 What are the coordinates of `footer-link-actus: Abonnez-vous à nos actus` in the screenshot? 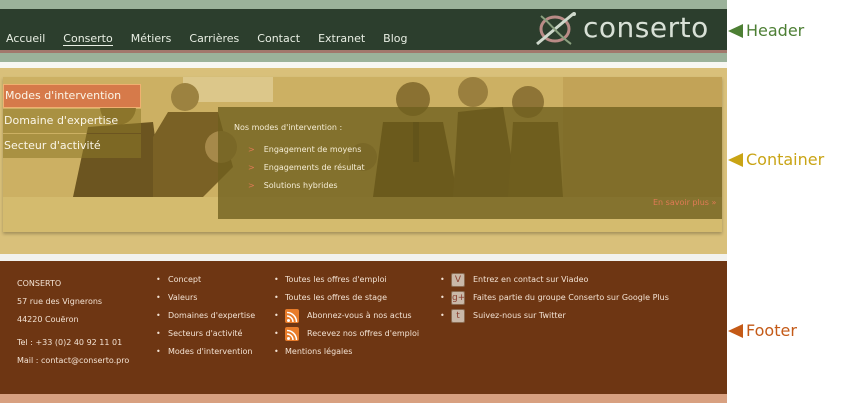 It's located at (359, 316).